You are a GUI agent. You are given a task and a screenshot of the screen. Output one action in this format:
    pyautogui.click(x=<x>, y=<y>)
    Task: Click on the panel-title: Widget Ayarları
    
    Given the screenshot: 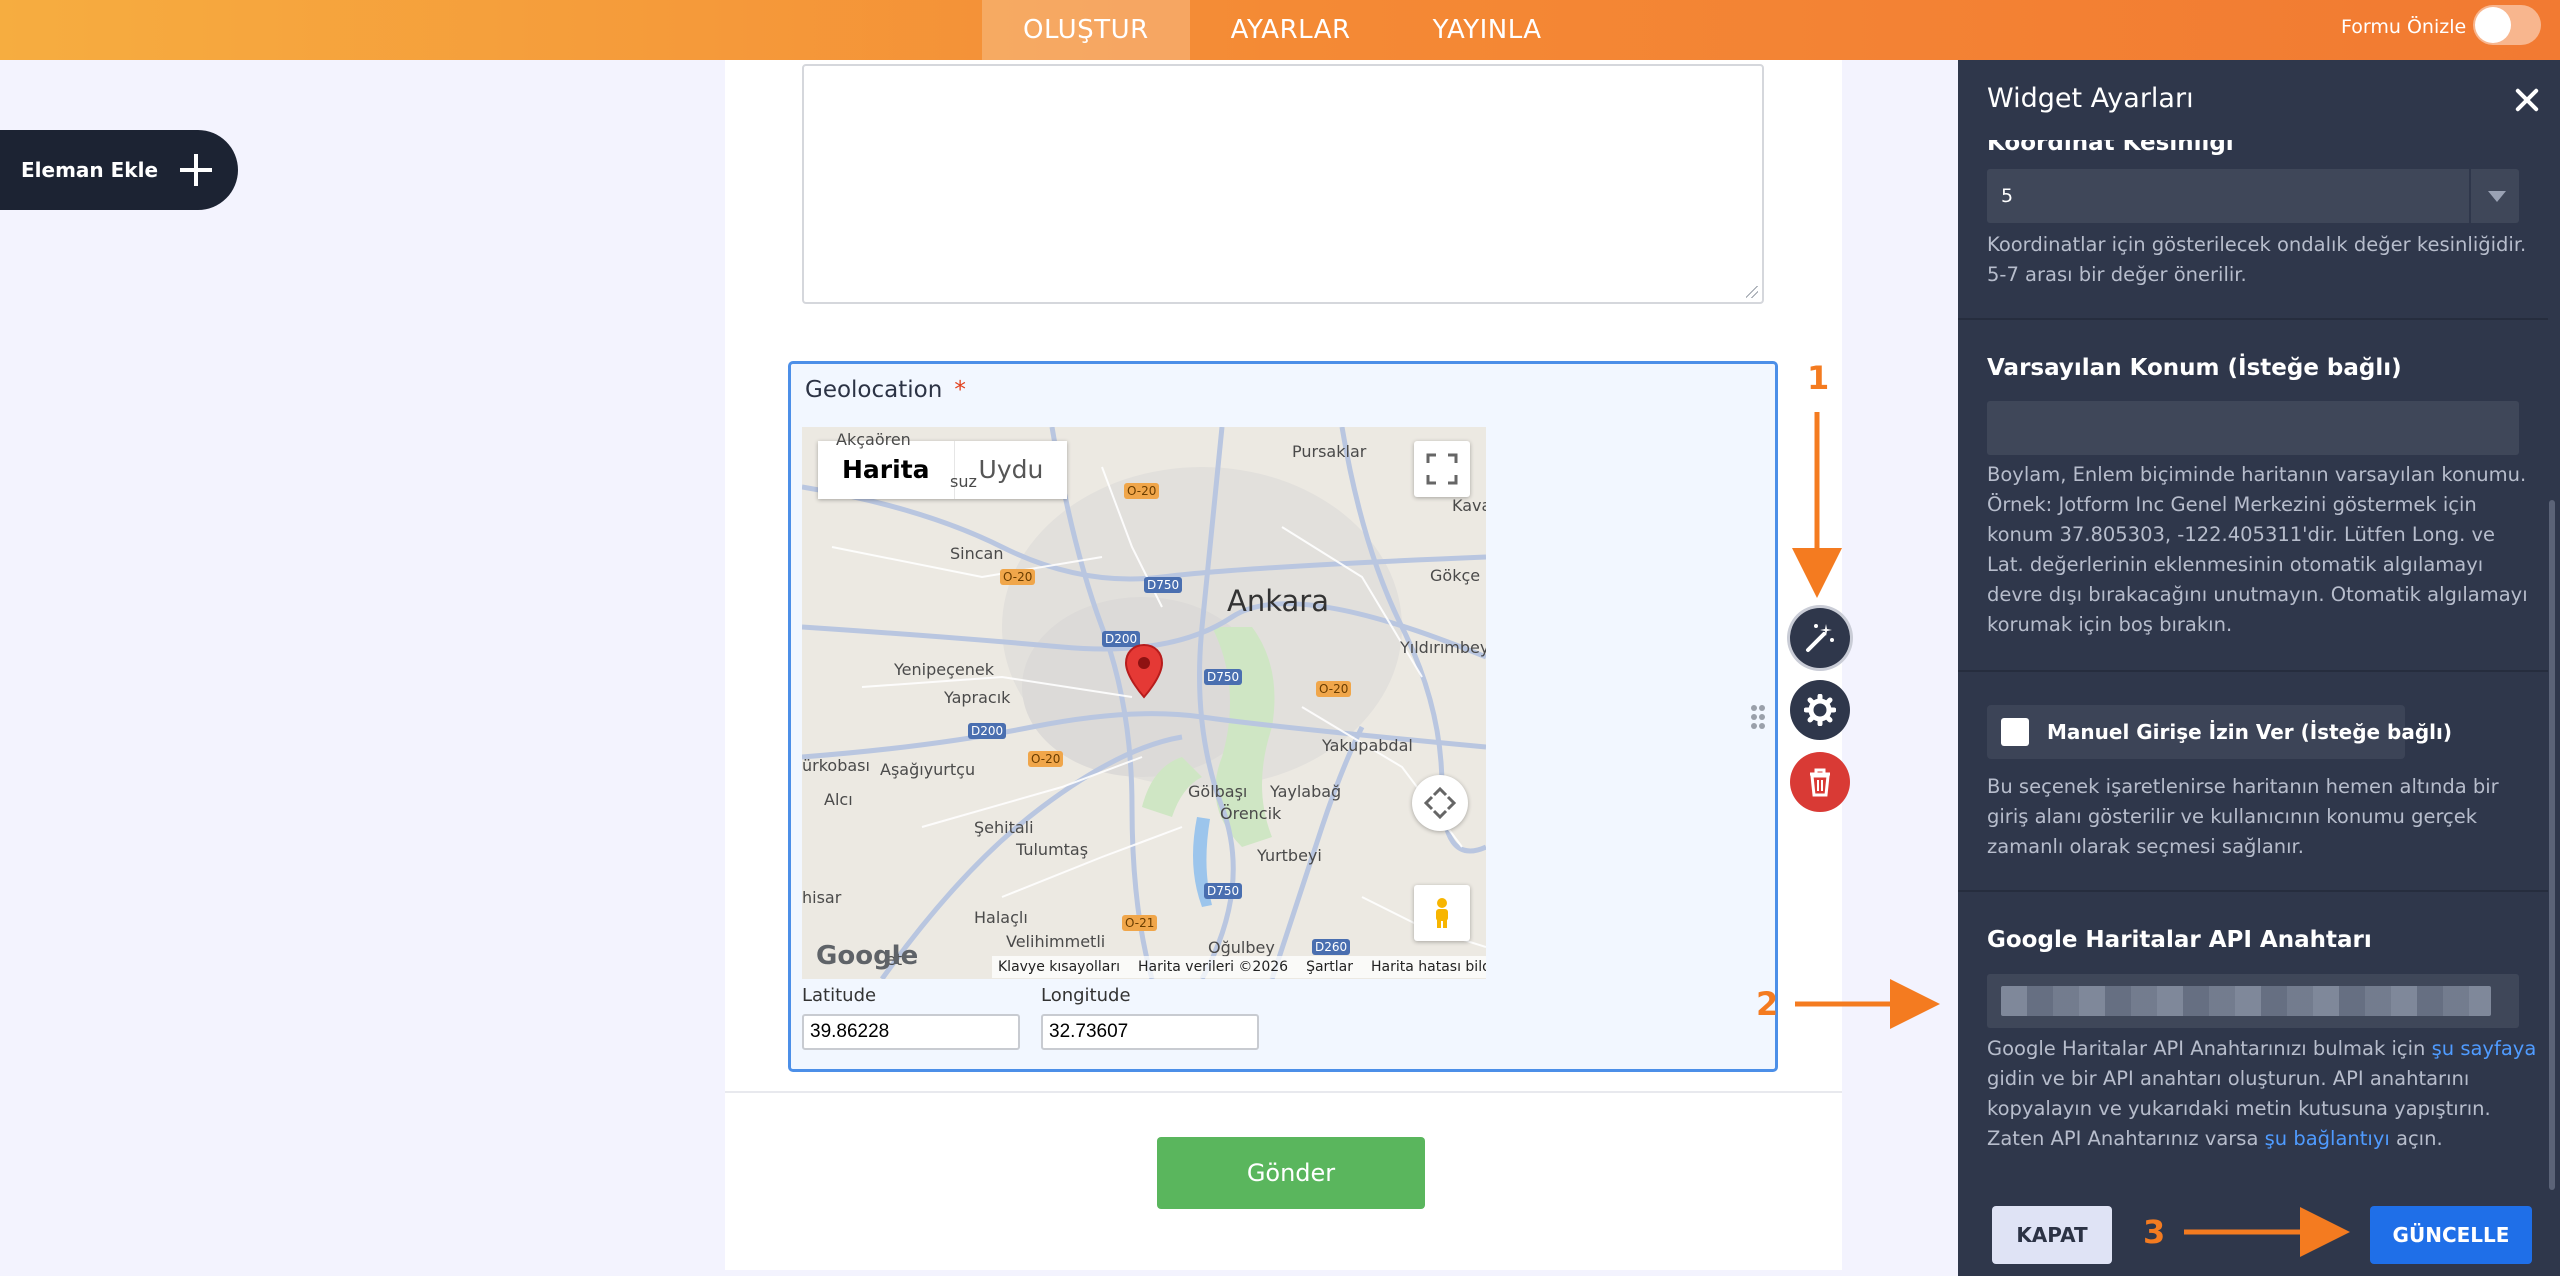 What is the action you would take?
    pyautogui.click(x=2090, y=98)
    